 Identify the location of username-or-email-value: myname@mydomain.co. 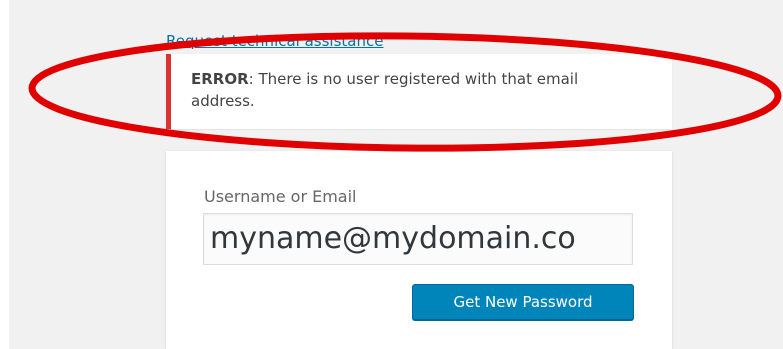
(393, 238).